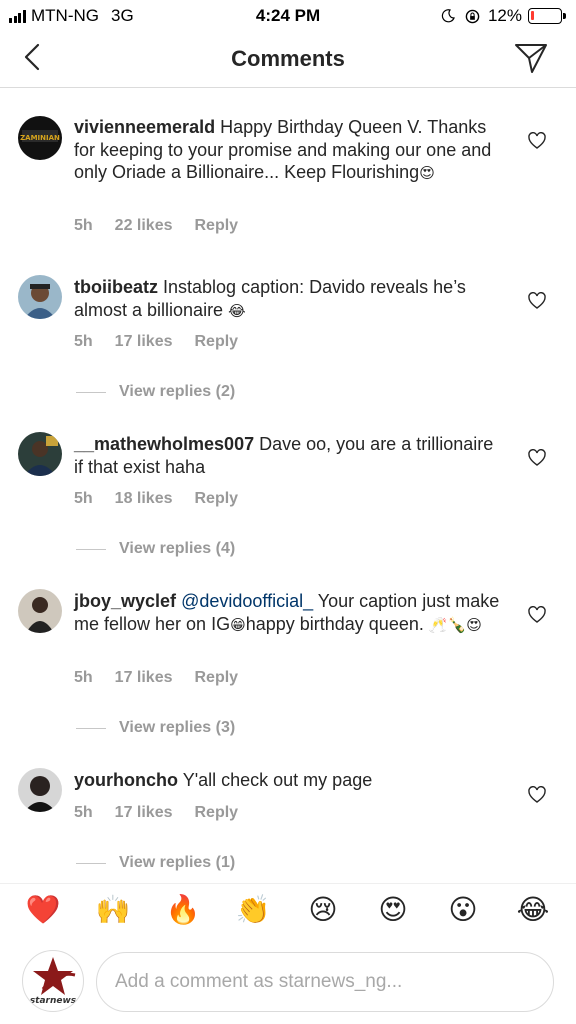 The width and height of the screenshot is (576, 1024). What do you see at coordinates (126, 780) in the screenshot?
I see `comment-username: yourhoncho` at bounding box center [126, 780].